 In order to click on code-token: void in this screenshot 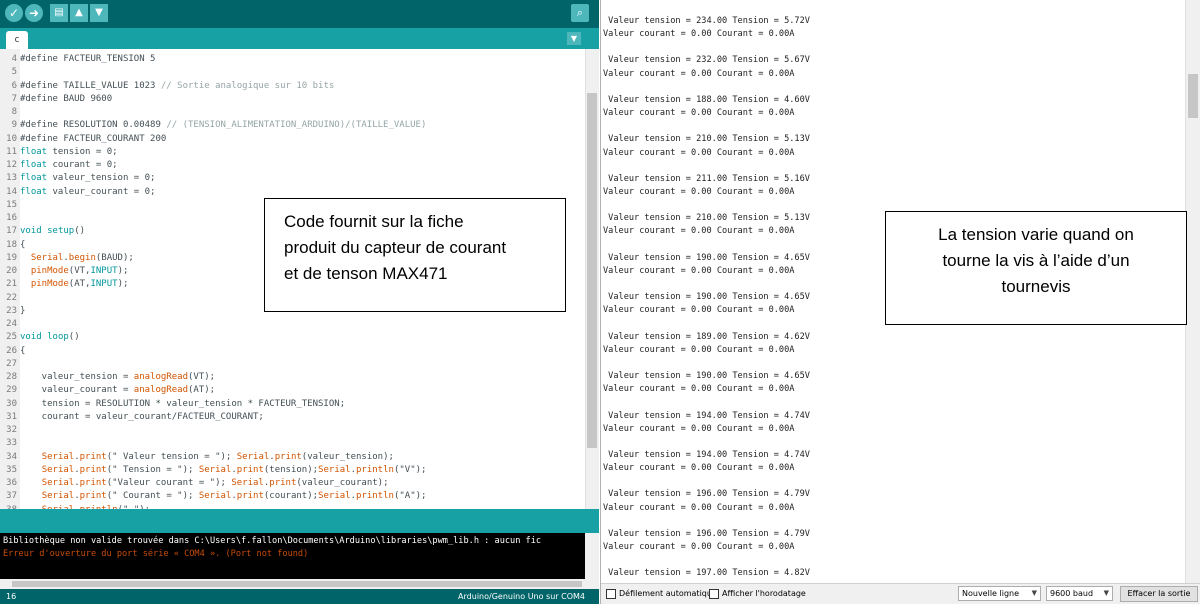, I will do `click(31, 337)`.